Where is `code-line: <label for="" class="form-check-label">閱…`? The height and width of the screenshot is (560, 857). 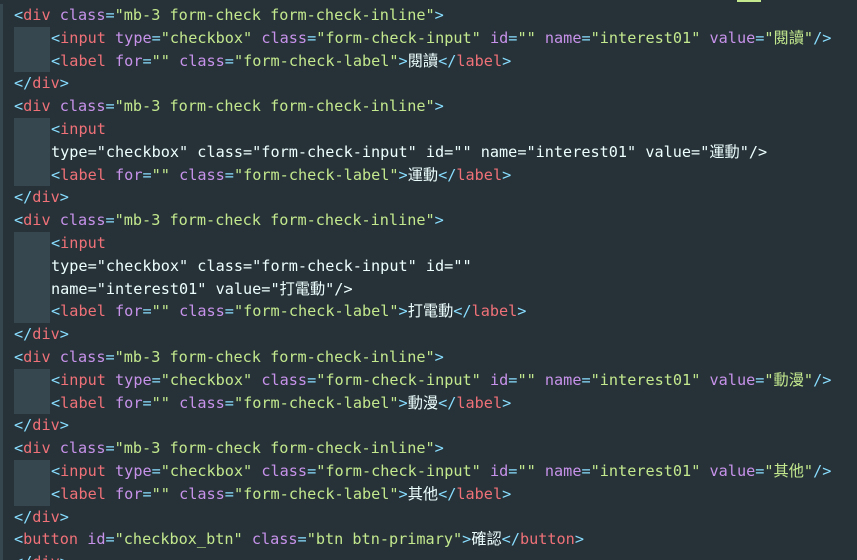 code-line: <label for="" class="form-check-label">閱… is located at coordinates (281, 61).